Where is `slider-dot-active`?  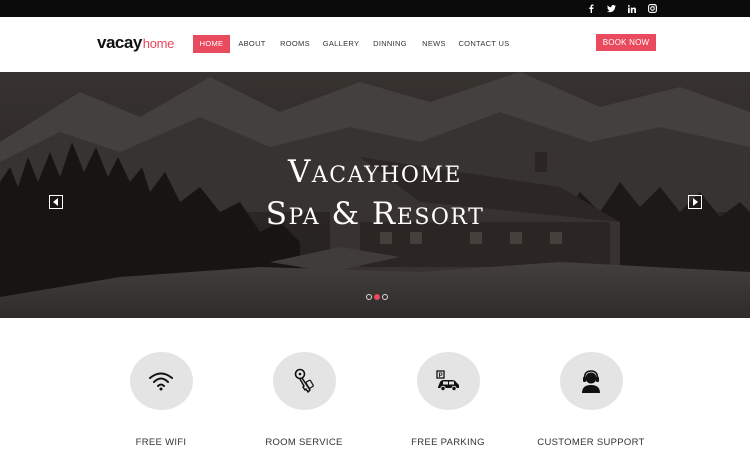 slider-dot-active is located at coordinates (377, 297).